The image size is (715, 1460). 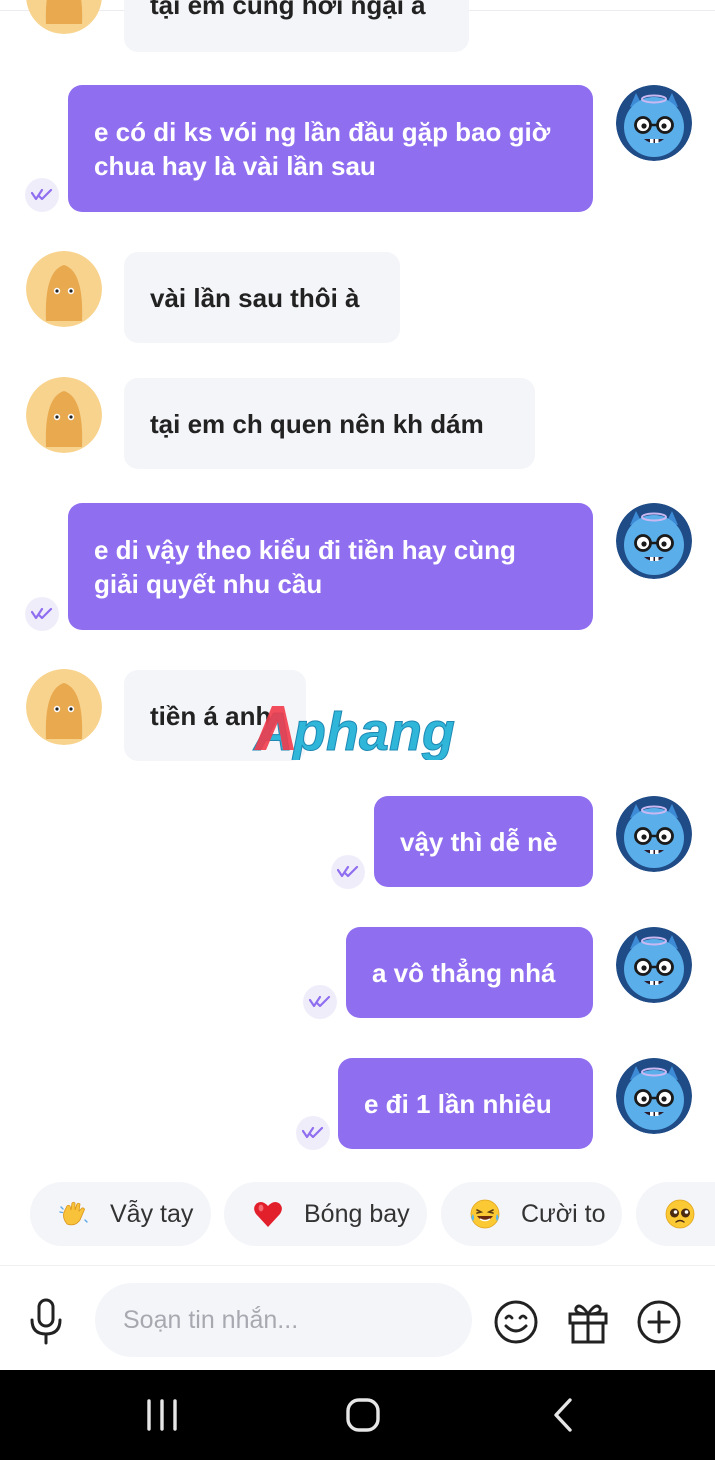 What do you see at coordinates (296, 26) in the screenshot?
I see `incoming-message: tại em cũng hơi ngại á` at bounding box center [296, 26].